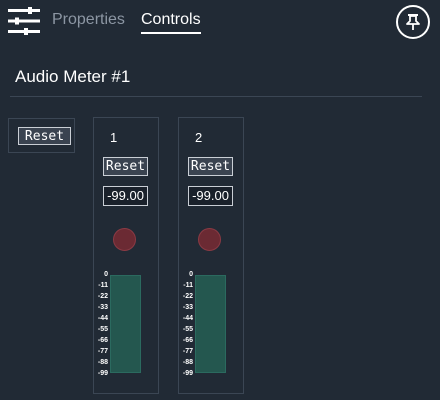  I want to click on channel-2-reset-button: Reset, so click(210, 166).